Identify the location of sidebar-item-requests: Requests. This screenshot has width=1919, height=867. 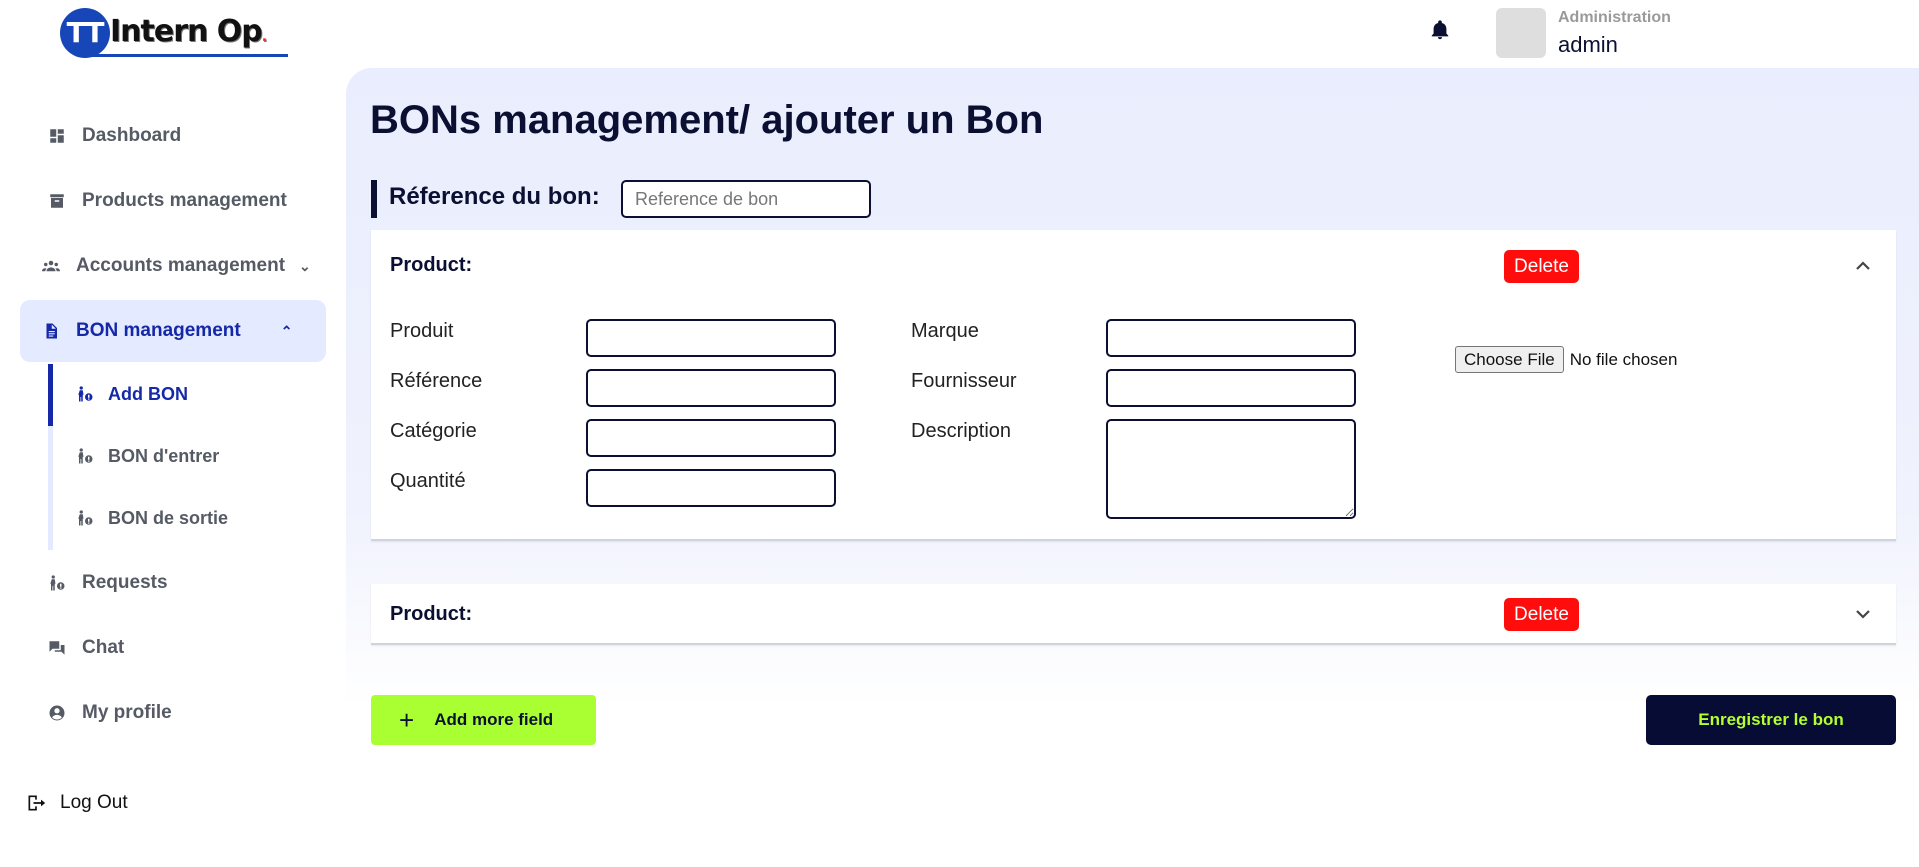
(173, 583).